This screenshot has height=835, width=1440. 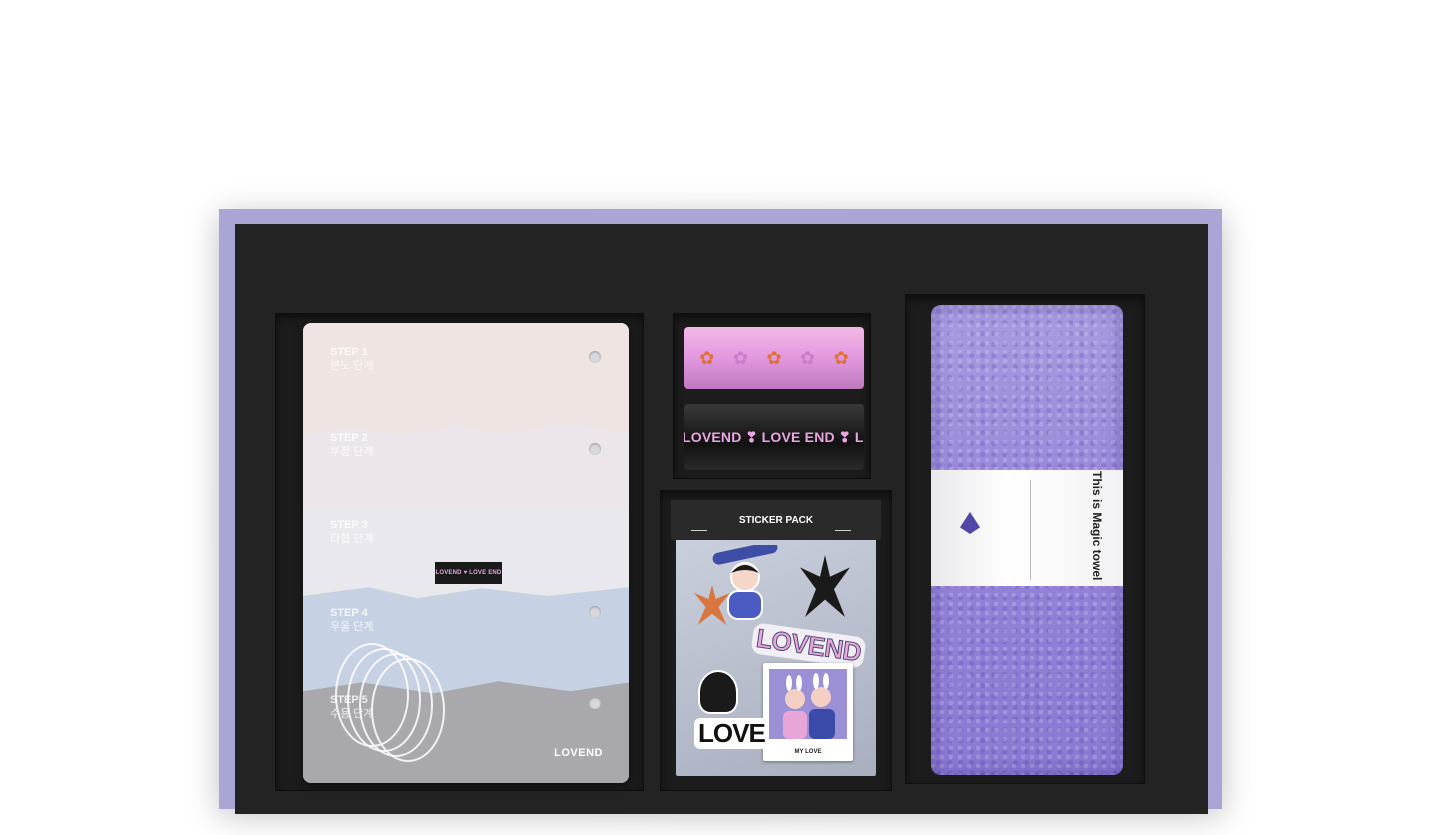 I want to click on polaroid-sticker: MY LOVE, so click(x=808, y=712).